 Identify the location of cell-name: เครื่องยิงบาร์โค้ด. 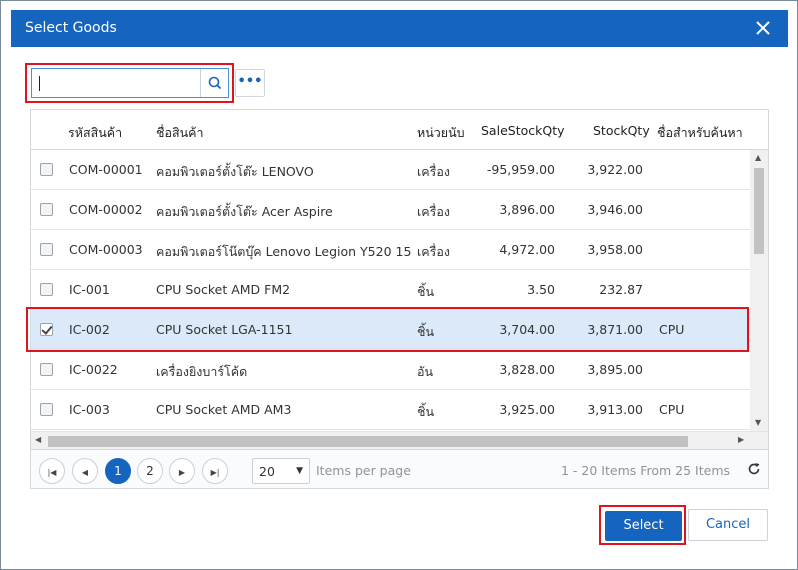
(202, 371).